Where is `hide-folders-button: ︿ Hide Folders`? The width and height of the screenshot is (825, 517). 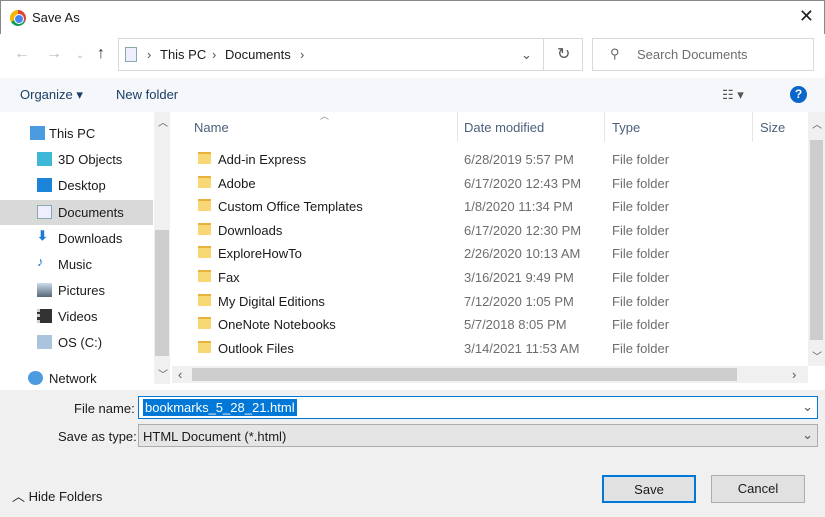
hide-folders-button: ︿ Hide Folders is located at coordinates (57, 495).